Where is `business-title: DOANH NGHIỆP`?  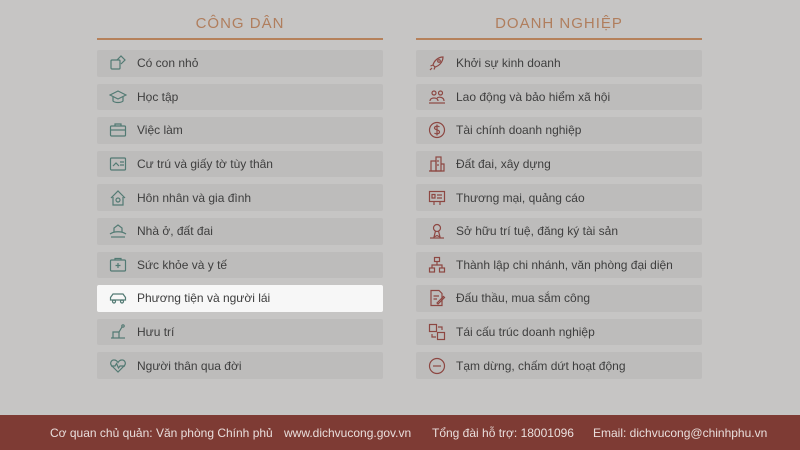 business-title: DOANH NGHIỆP is located at coordinates (559, 23).